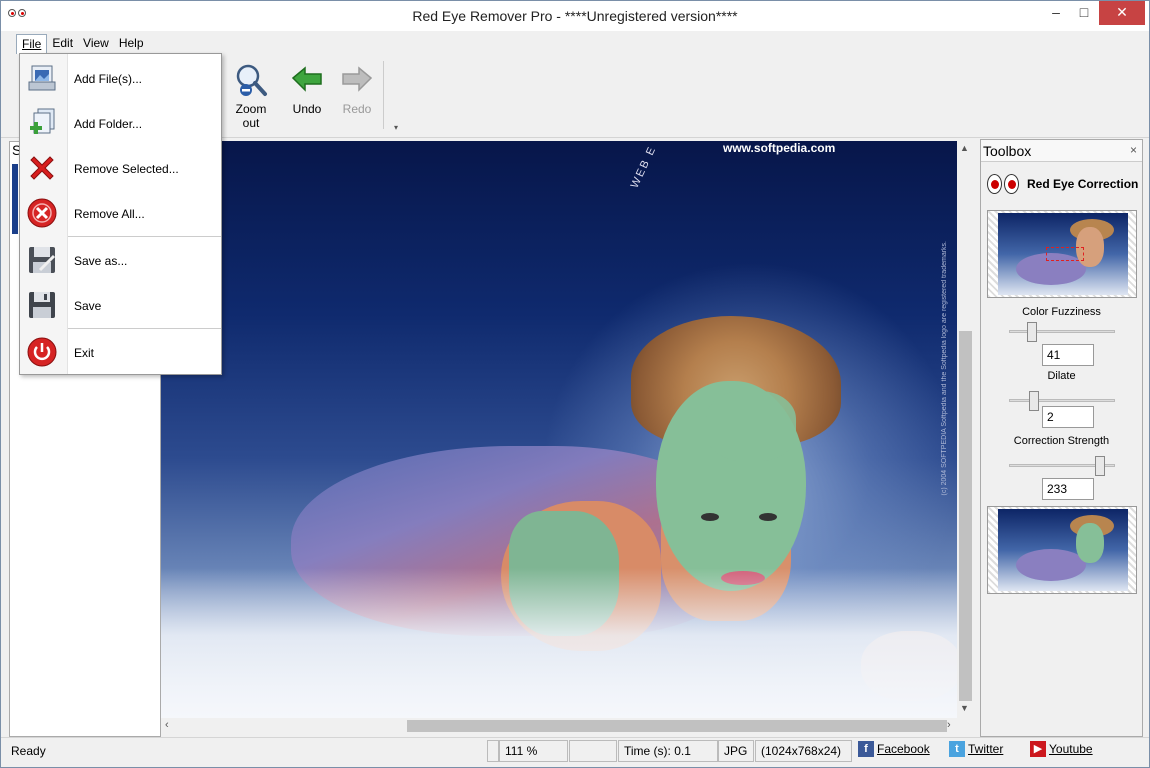  I want to click on dilate-knob, so click(1034, 401).